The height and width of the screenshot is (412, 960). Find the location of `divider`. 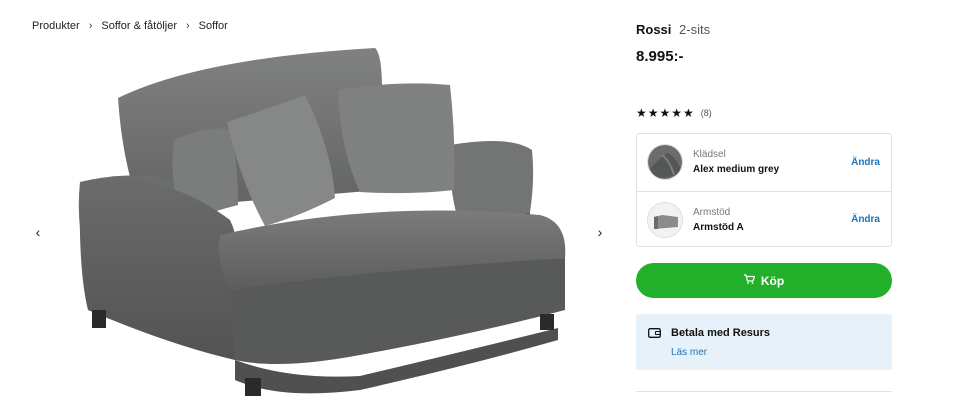

divider is located at coordinates (764, 391).